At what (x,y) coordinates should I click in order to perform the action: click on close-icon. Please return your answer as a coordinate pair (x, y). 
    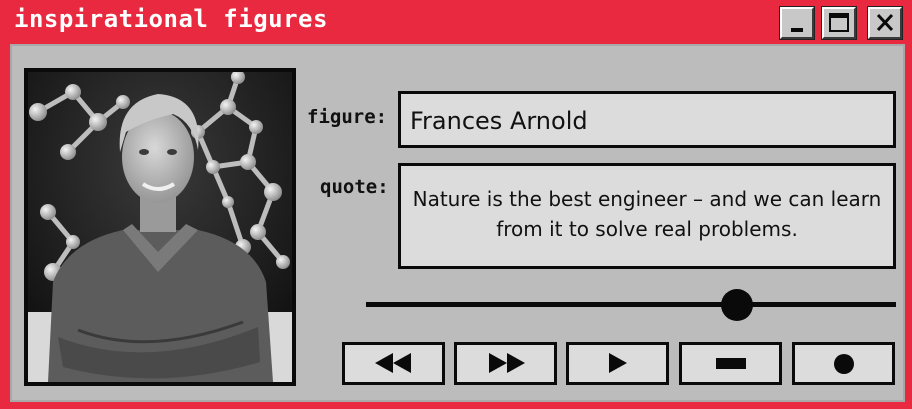
    Looking at the image, I should click on (885, 22).